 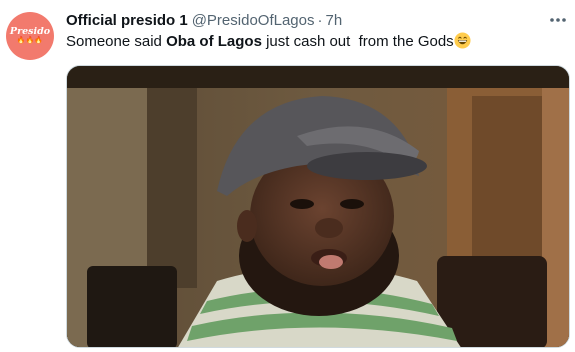 I want to click on more-horizontal-icon, so click(x=558, y=20).